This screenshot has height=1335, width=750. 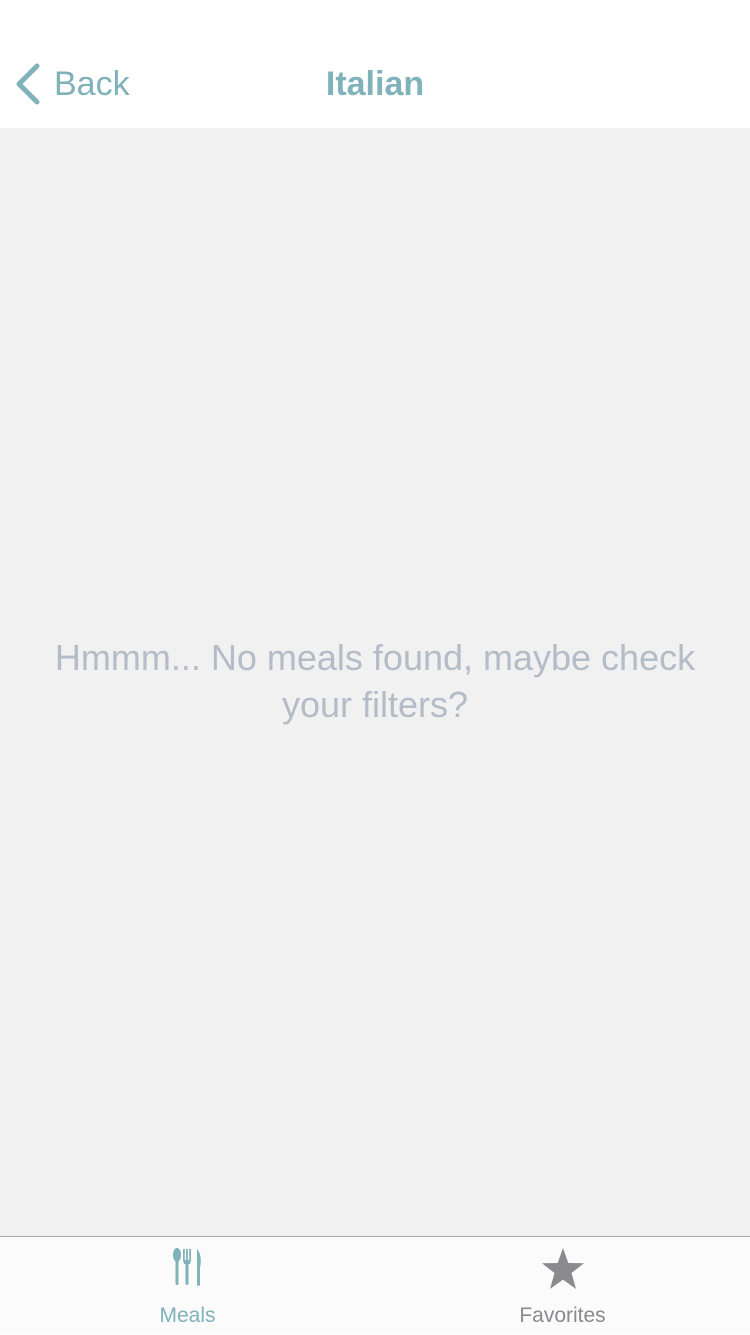 I want to click on star-icon, so click(x=563, y=1269).